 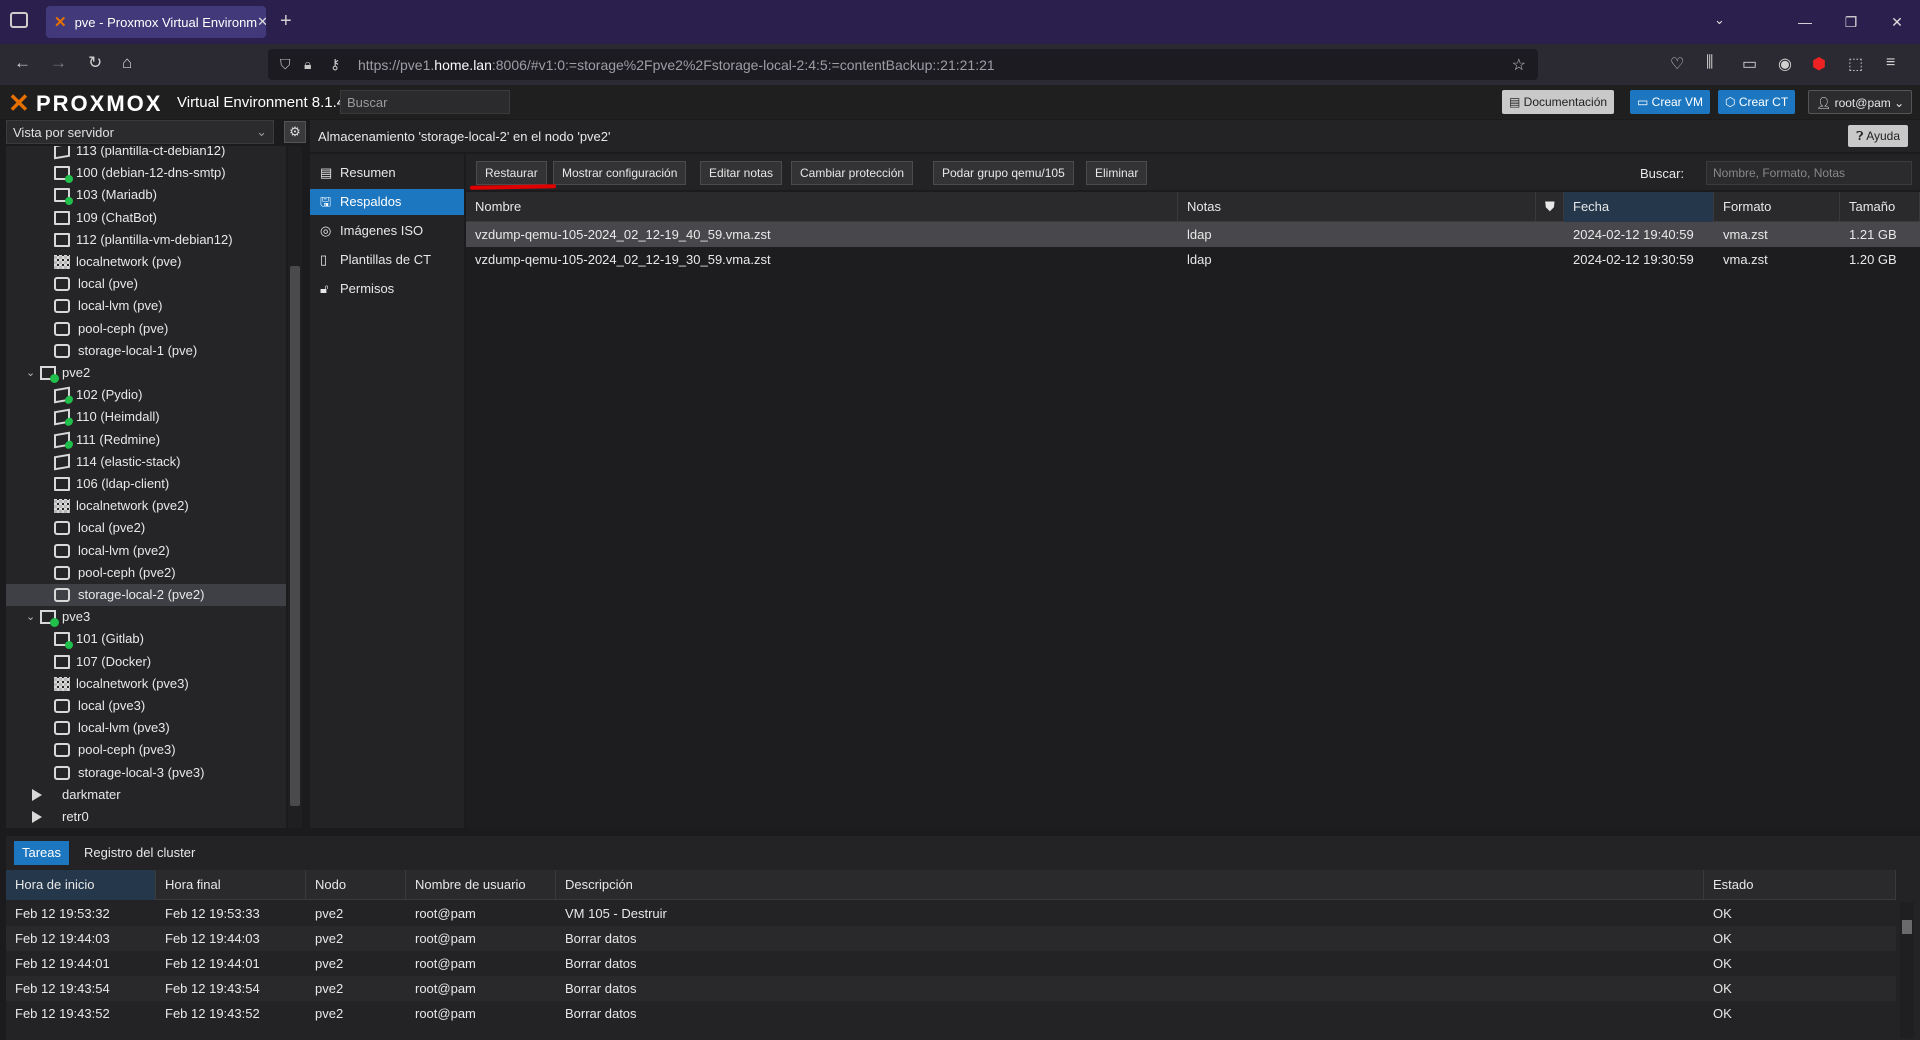 What do you see at coordinates (146, 373) in the screenshot?
I see `tree-item: ⌄ pve2` at bounding box center [146, 373].